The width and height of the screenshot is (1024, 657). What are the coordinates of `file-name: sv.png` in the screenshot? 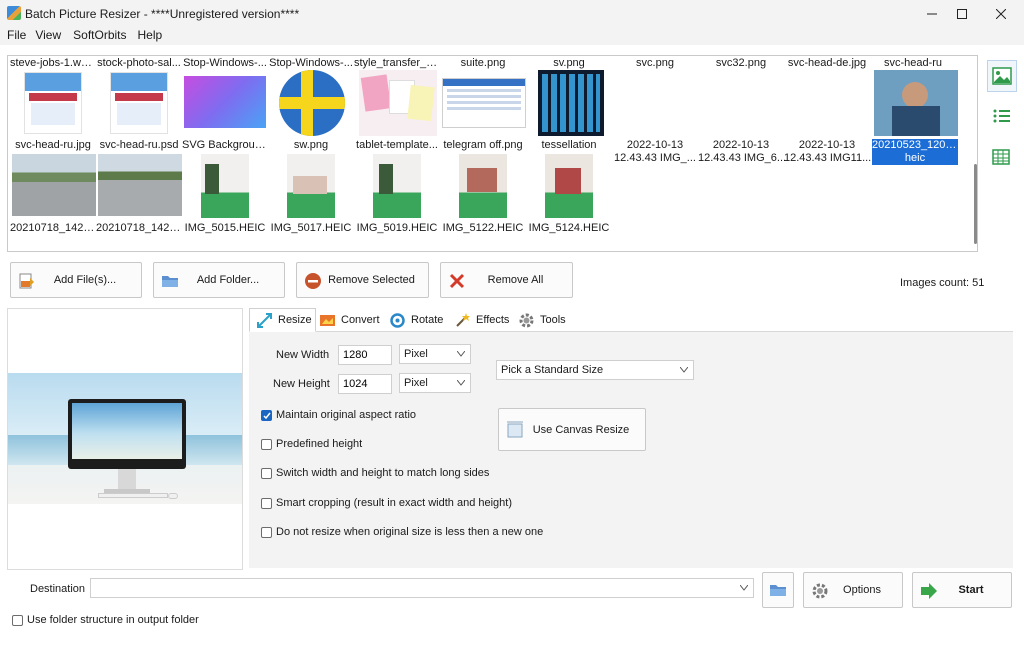 It's located at (569, 63).